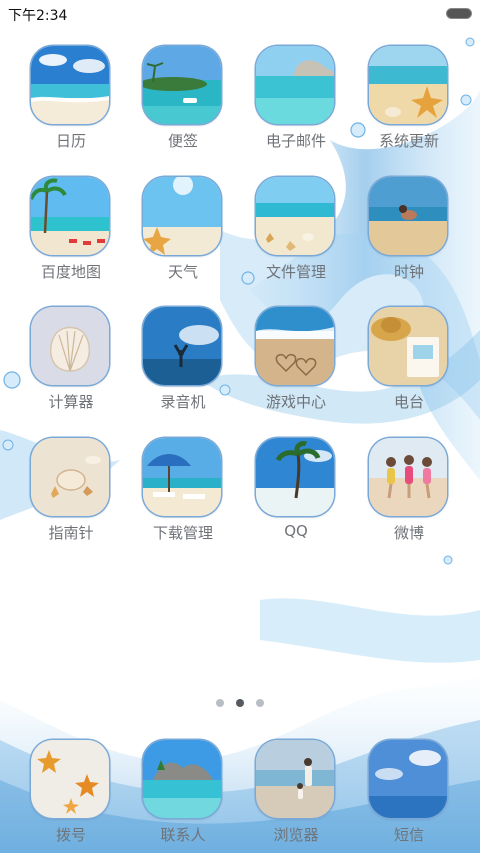 Image resolution: width=480 pixels, height=853 pixels. What do you see at coordinates (182, 477) in the screenshot?
I see `download-umbrella-icon` at bounding box center [182, 477].